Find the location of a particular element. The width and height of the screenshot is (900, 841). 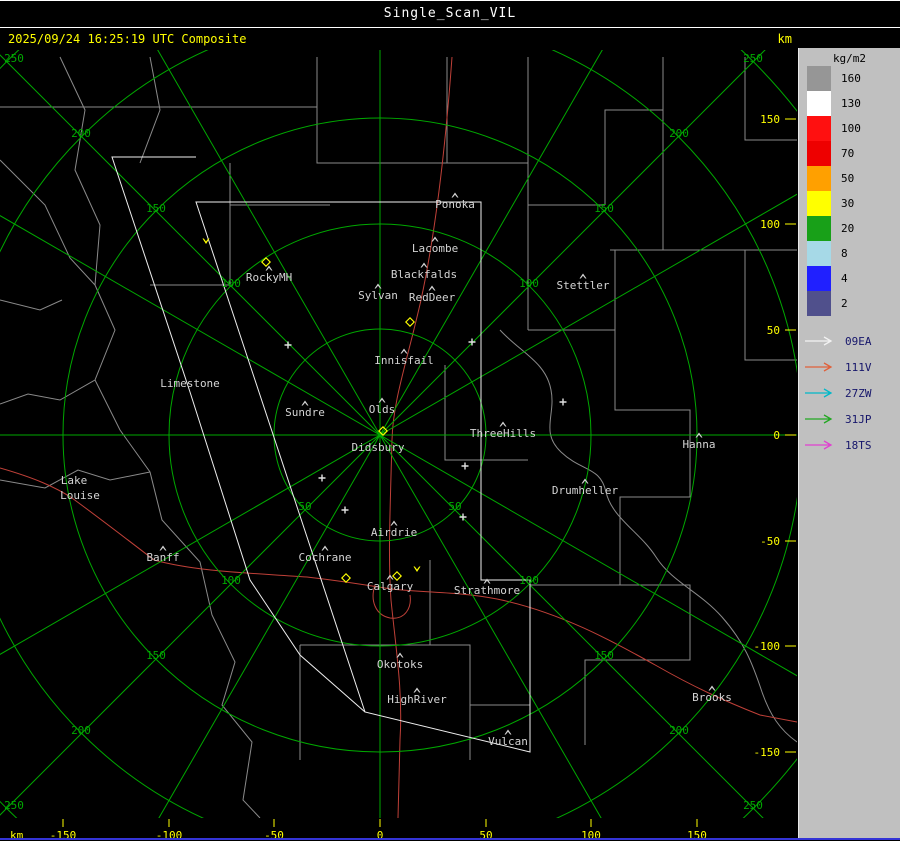

legend-scale-value: 2 is located at coordinates (844, 303).